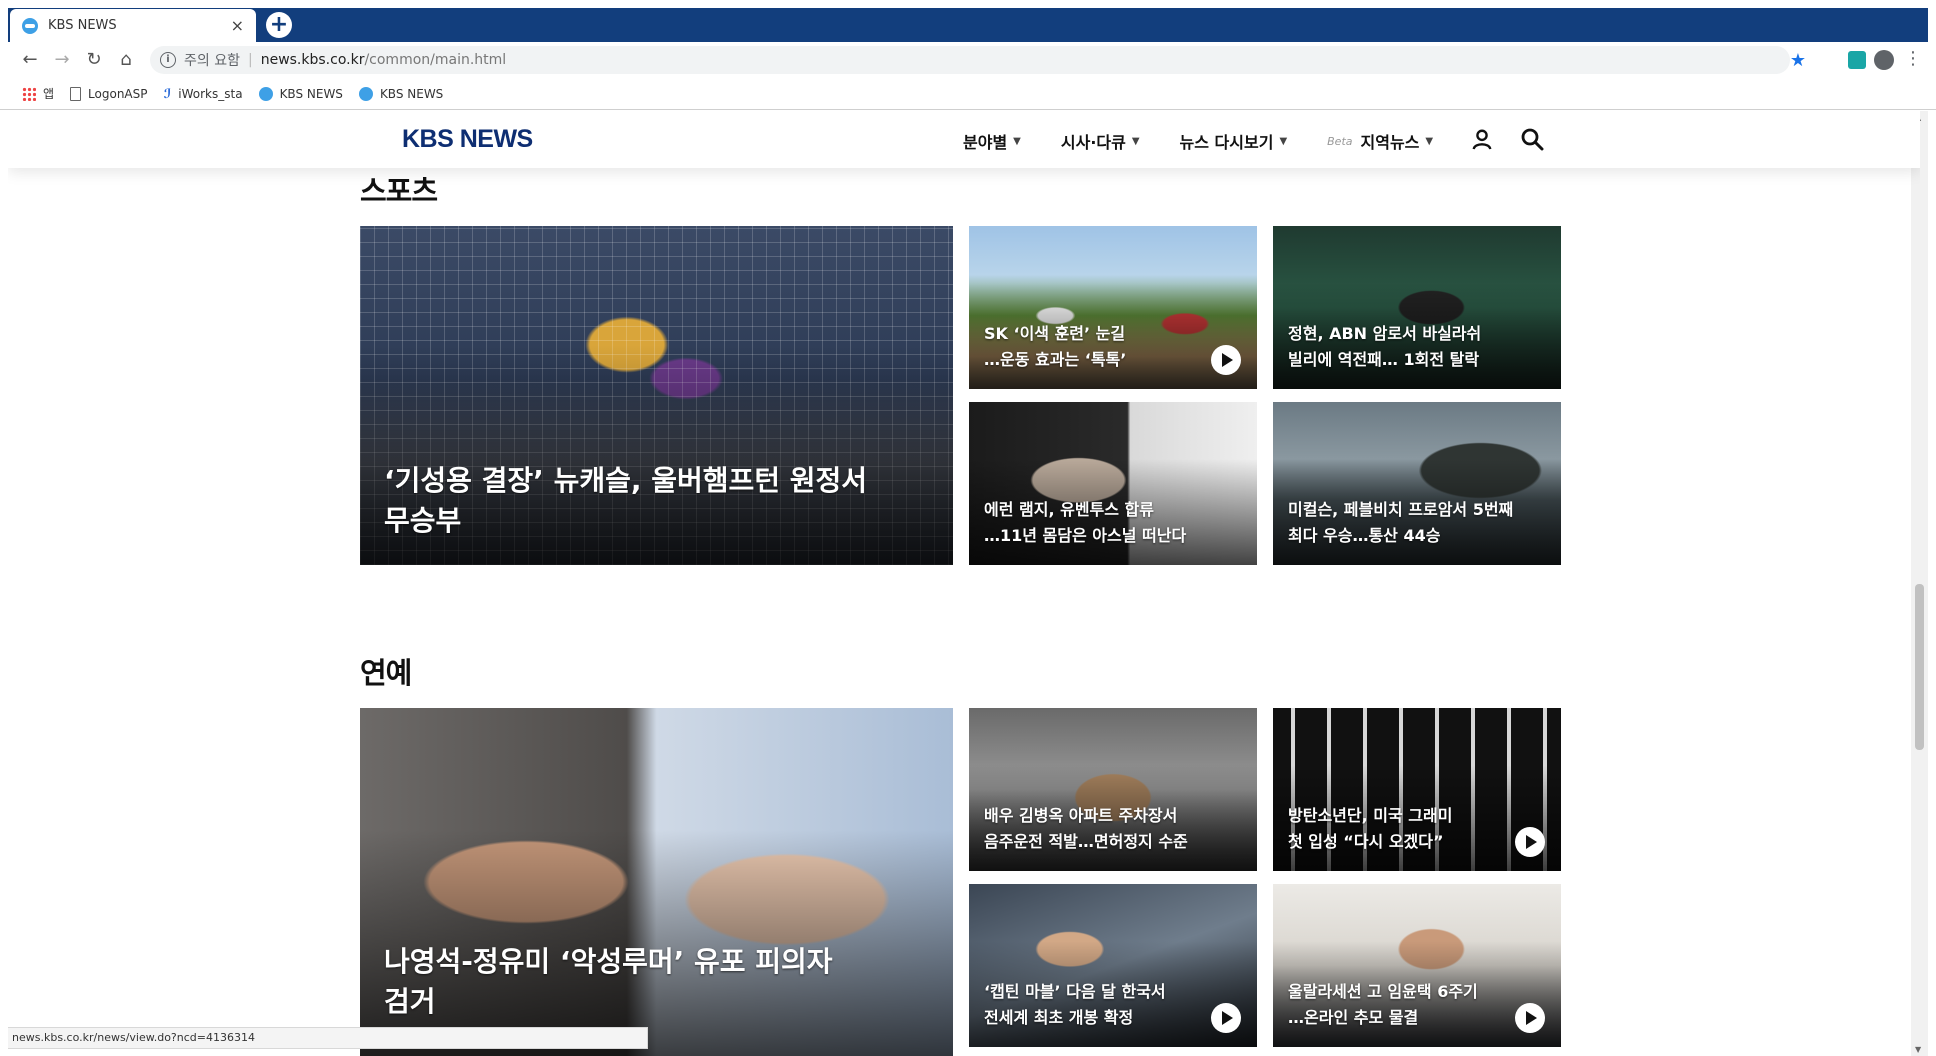  Describe the element at coordinates (386, 673) in the screenshot. I see `section-title-entertainment: 연예` at that location.